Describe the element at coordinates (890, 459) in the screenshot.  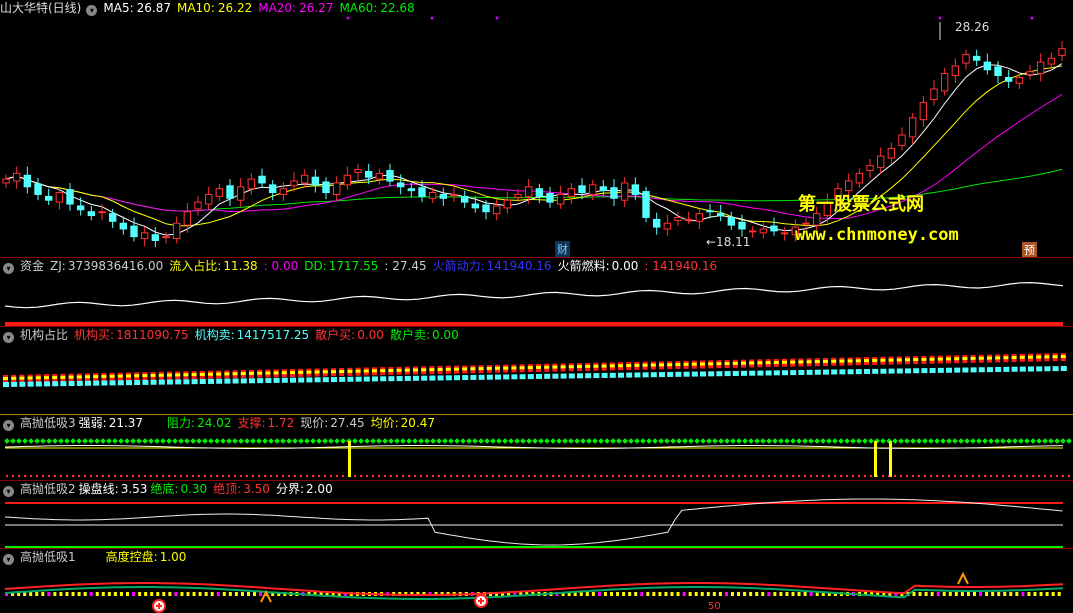
I see `signal-bar` at that location.